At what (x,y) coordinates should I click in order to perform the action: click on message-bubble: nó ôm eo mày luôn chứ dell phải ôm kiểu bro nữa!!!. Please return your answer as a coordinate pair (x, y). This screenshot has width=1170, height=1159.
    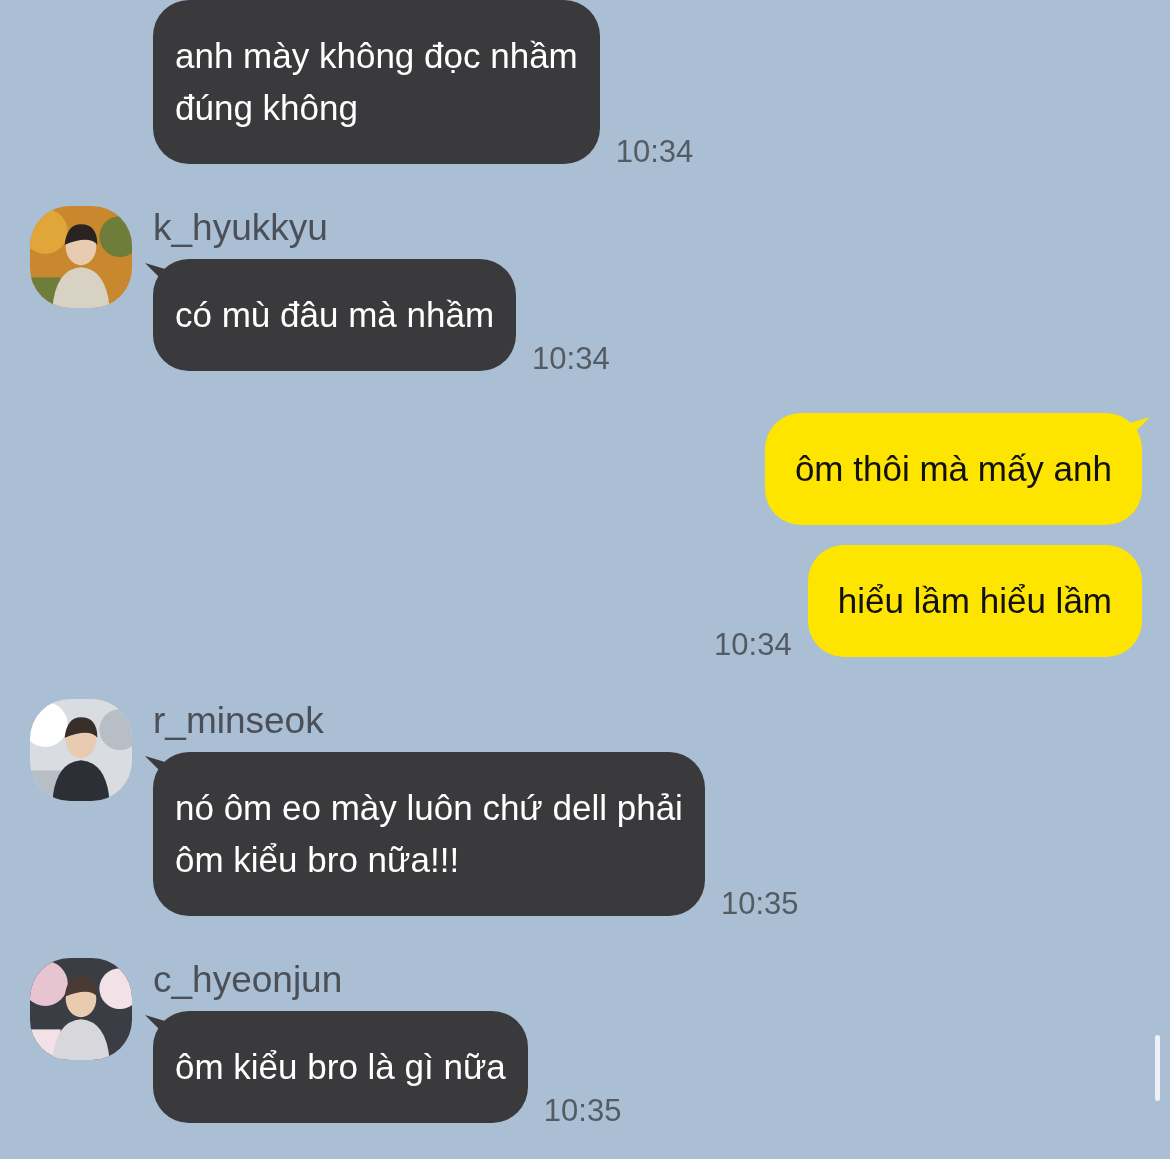
    Looking at the image, I should click on (429, 834).